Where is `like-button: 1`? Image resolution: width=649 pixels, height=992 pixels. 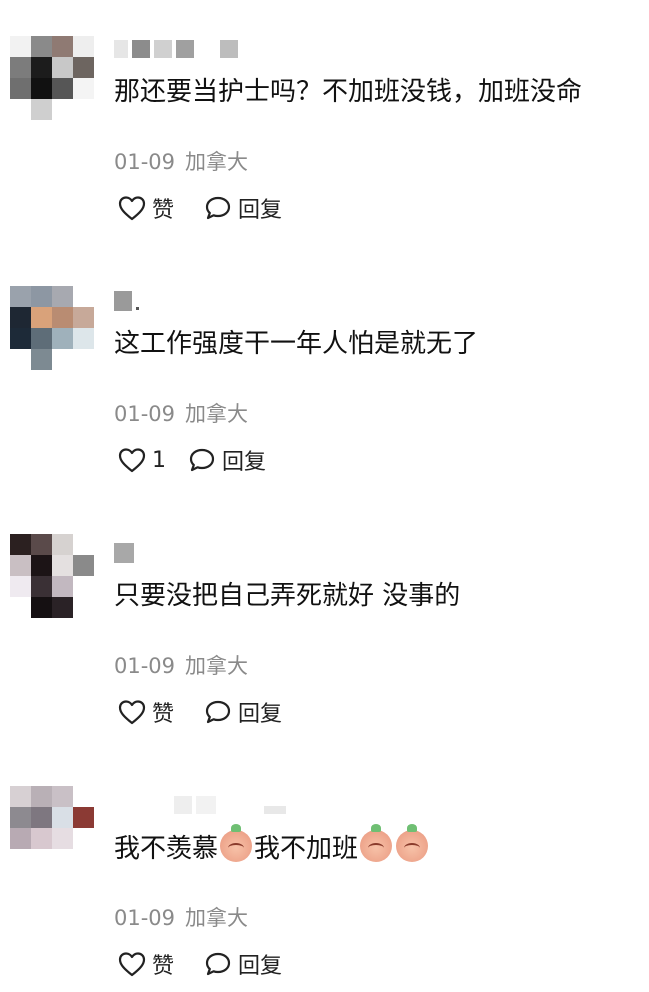
like-button: 1 is located at coordinates (142, 460).